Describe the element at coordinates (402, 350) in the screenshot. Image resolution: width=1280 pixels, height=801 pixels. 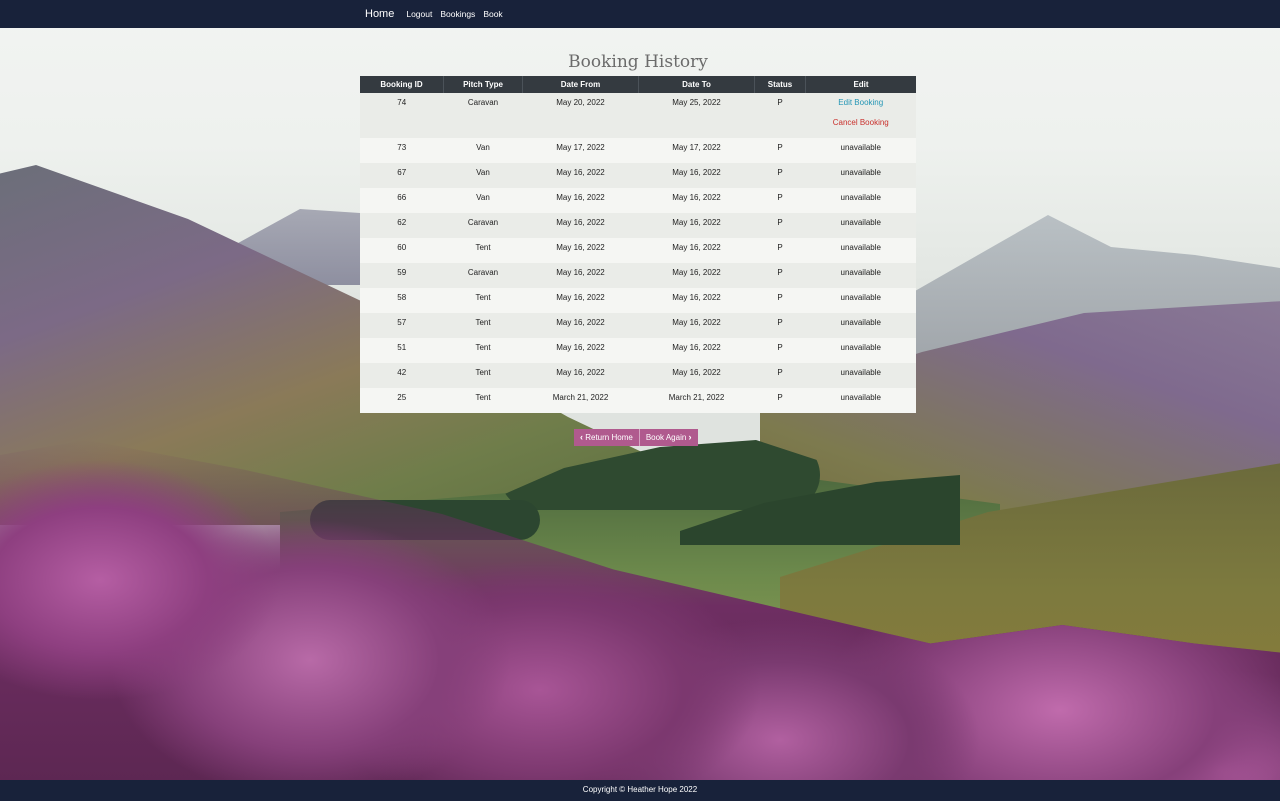
I see `cell-booking-id: 51` at that location.